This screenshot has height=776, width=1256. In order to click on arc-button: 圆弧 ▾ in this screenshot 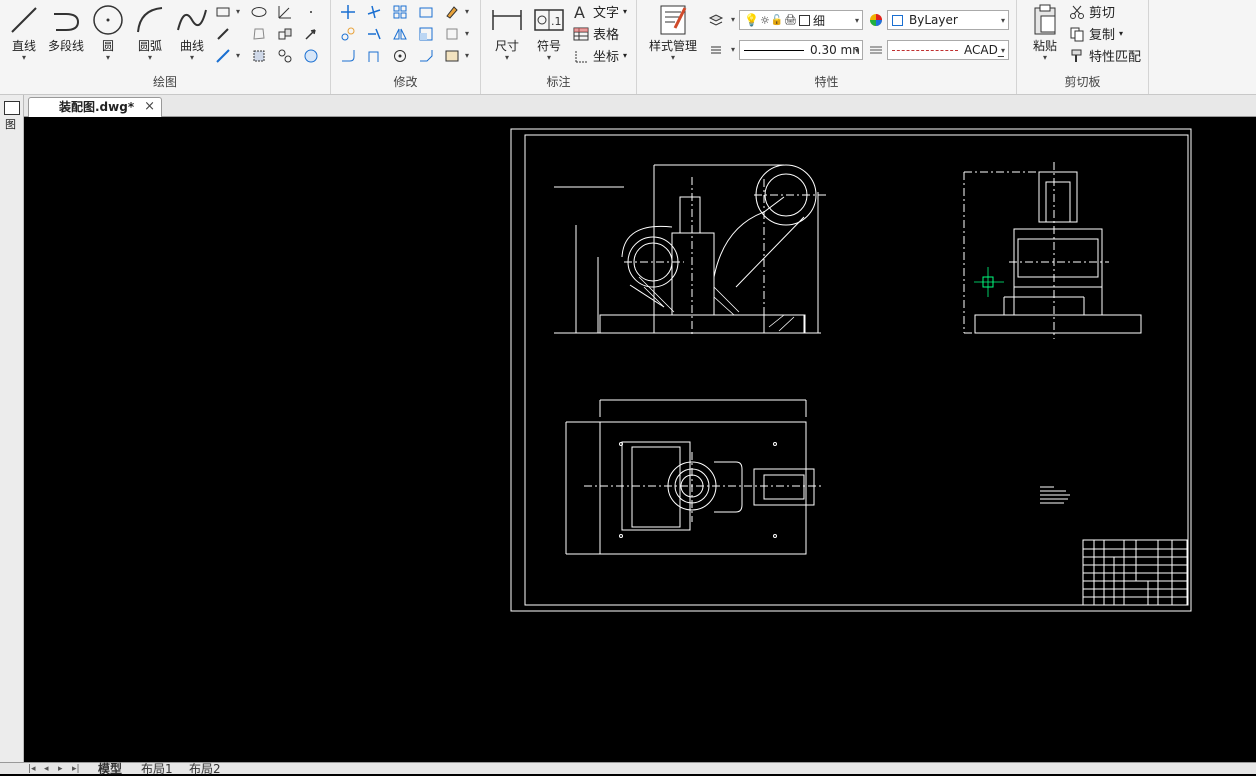, I will do `click(150, 32)`.